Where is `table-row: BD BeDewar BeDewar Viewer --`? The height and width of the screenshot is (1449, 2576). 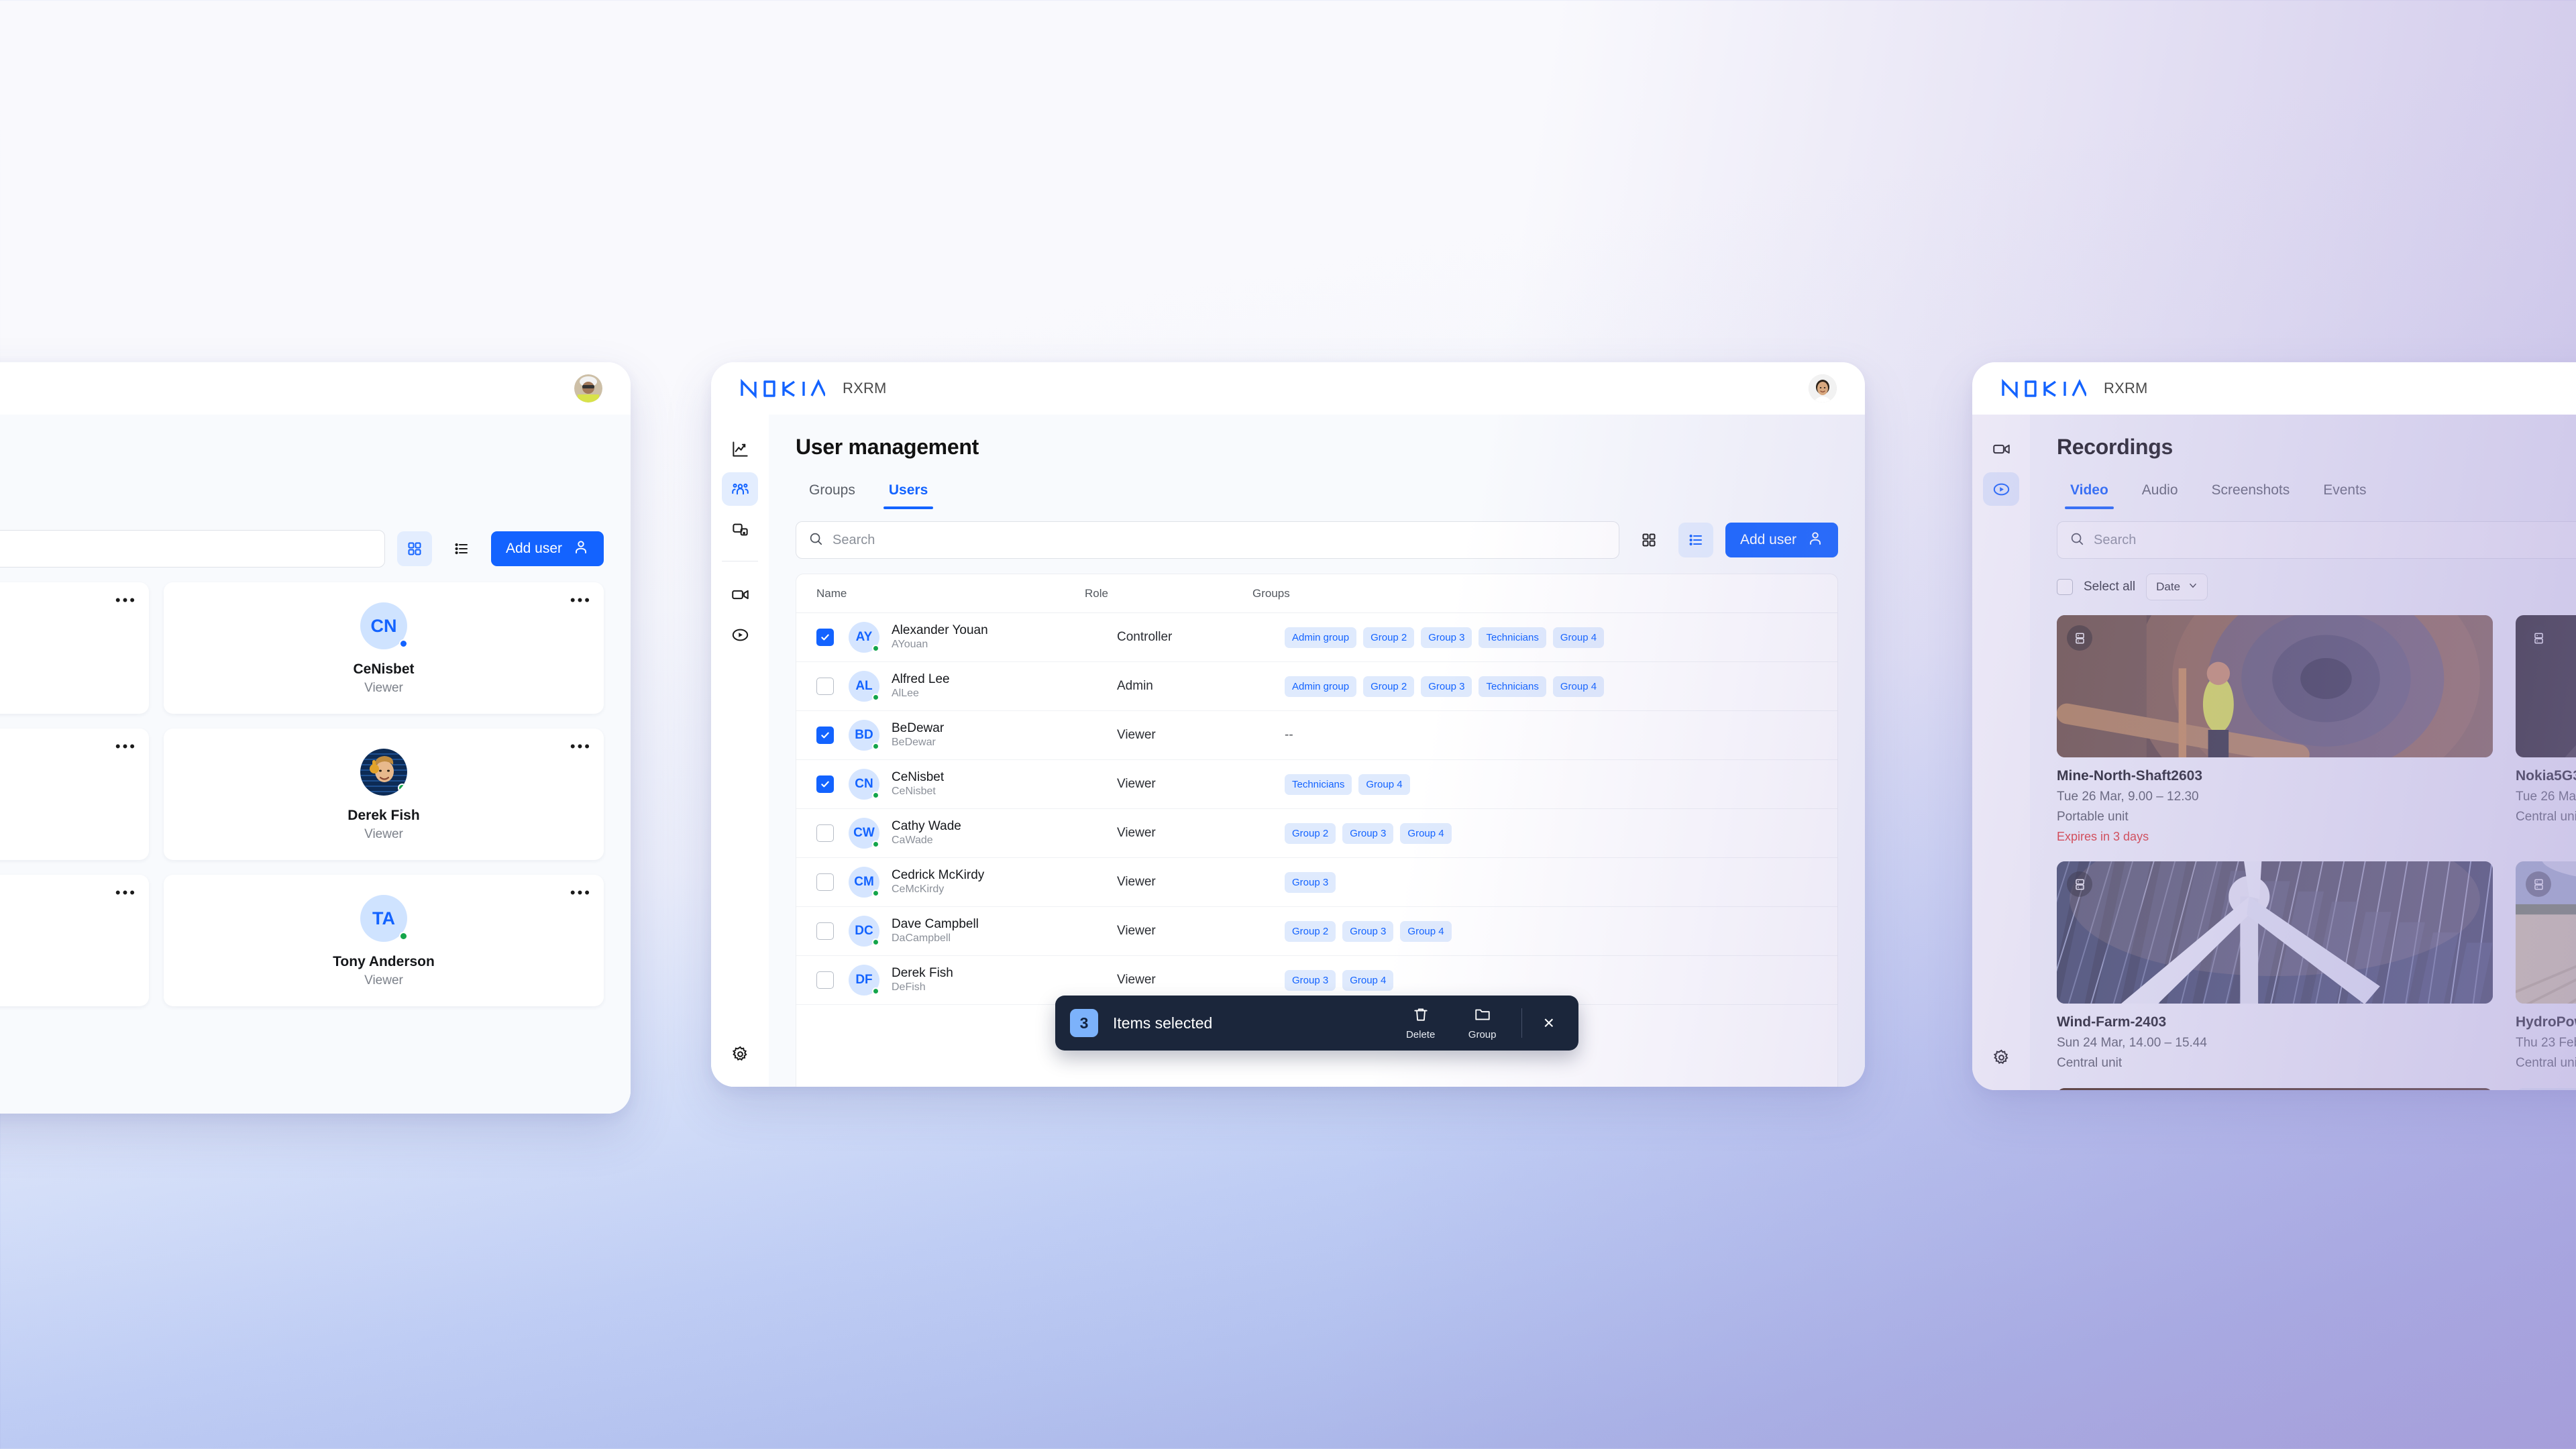 table-row: BD BeDewar BeDewar Viewer -- is located at coordinates (1316, 735).